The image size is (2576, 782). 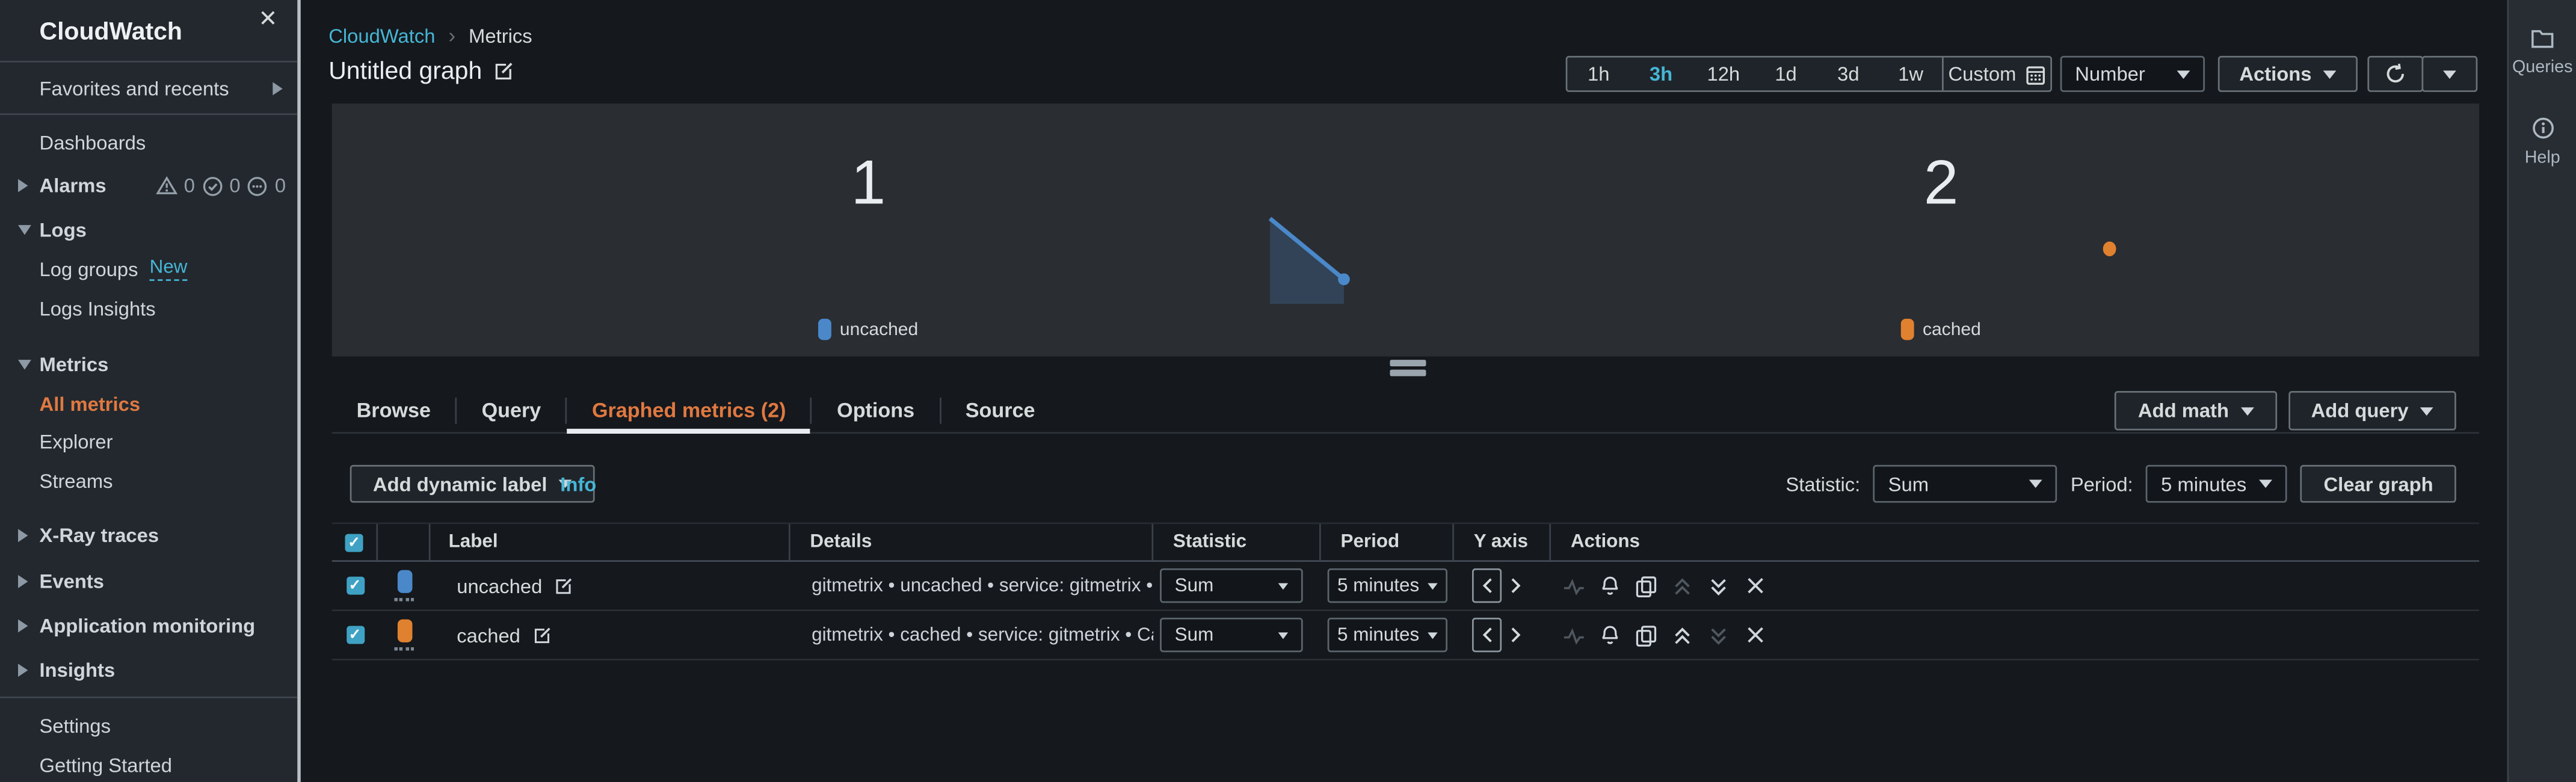 I want to click on info-link: Info, so click(x=578, y=484).